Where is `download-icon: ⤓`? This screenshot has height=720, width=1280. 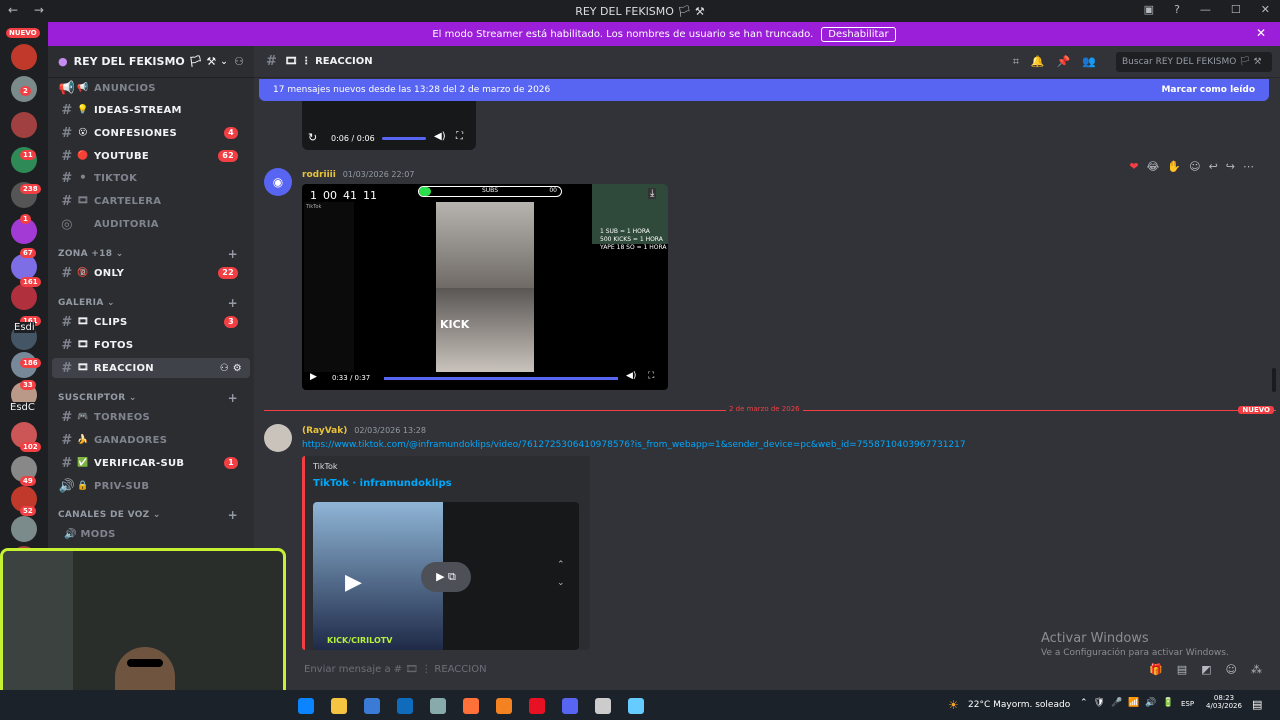
download-icon: ⤓ is located at coordinates (652, 193).